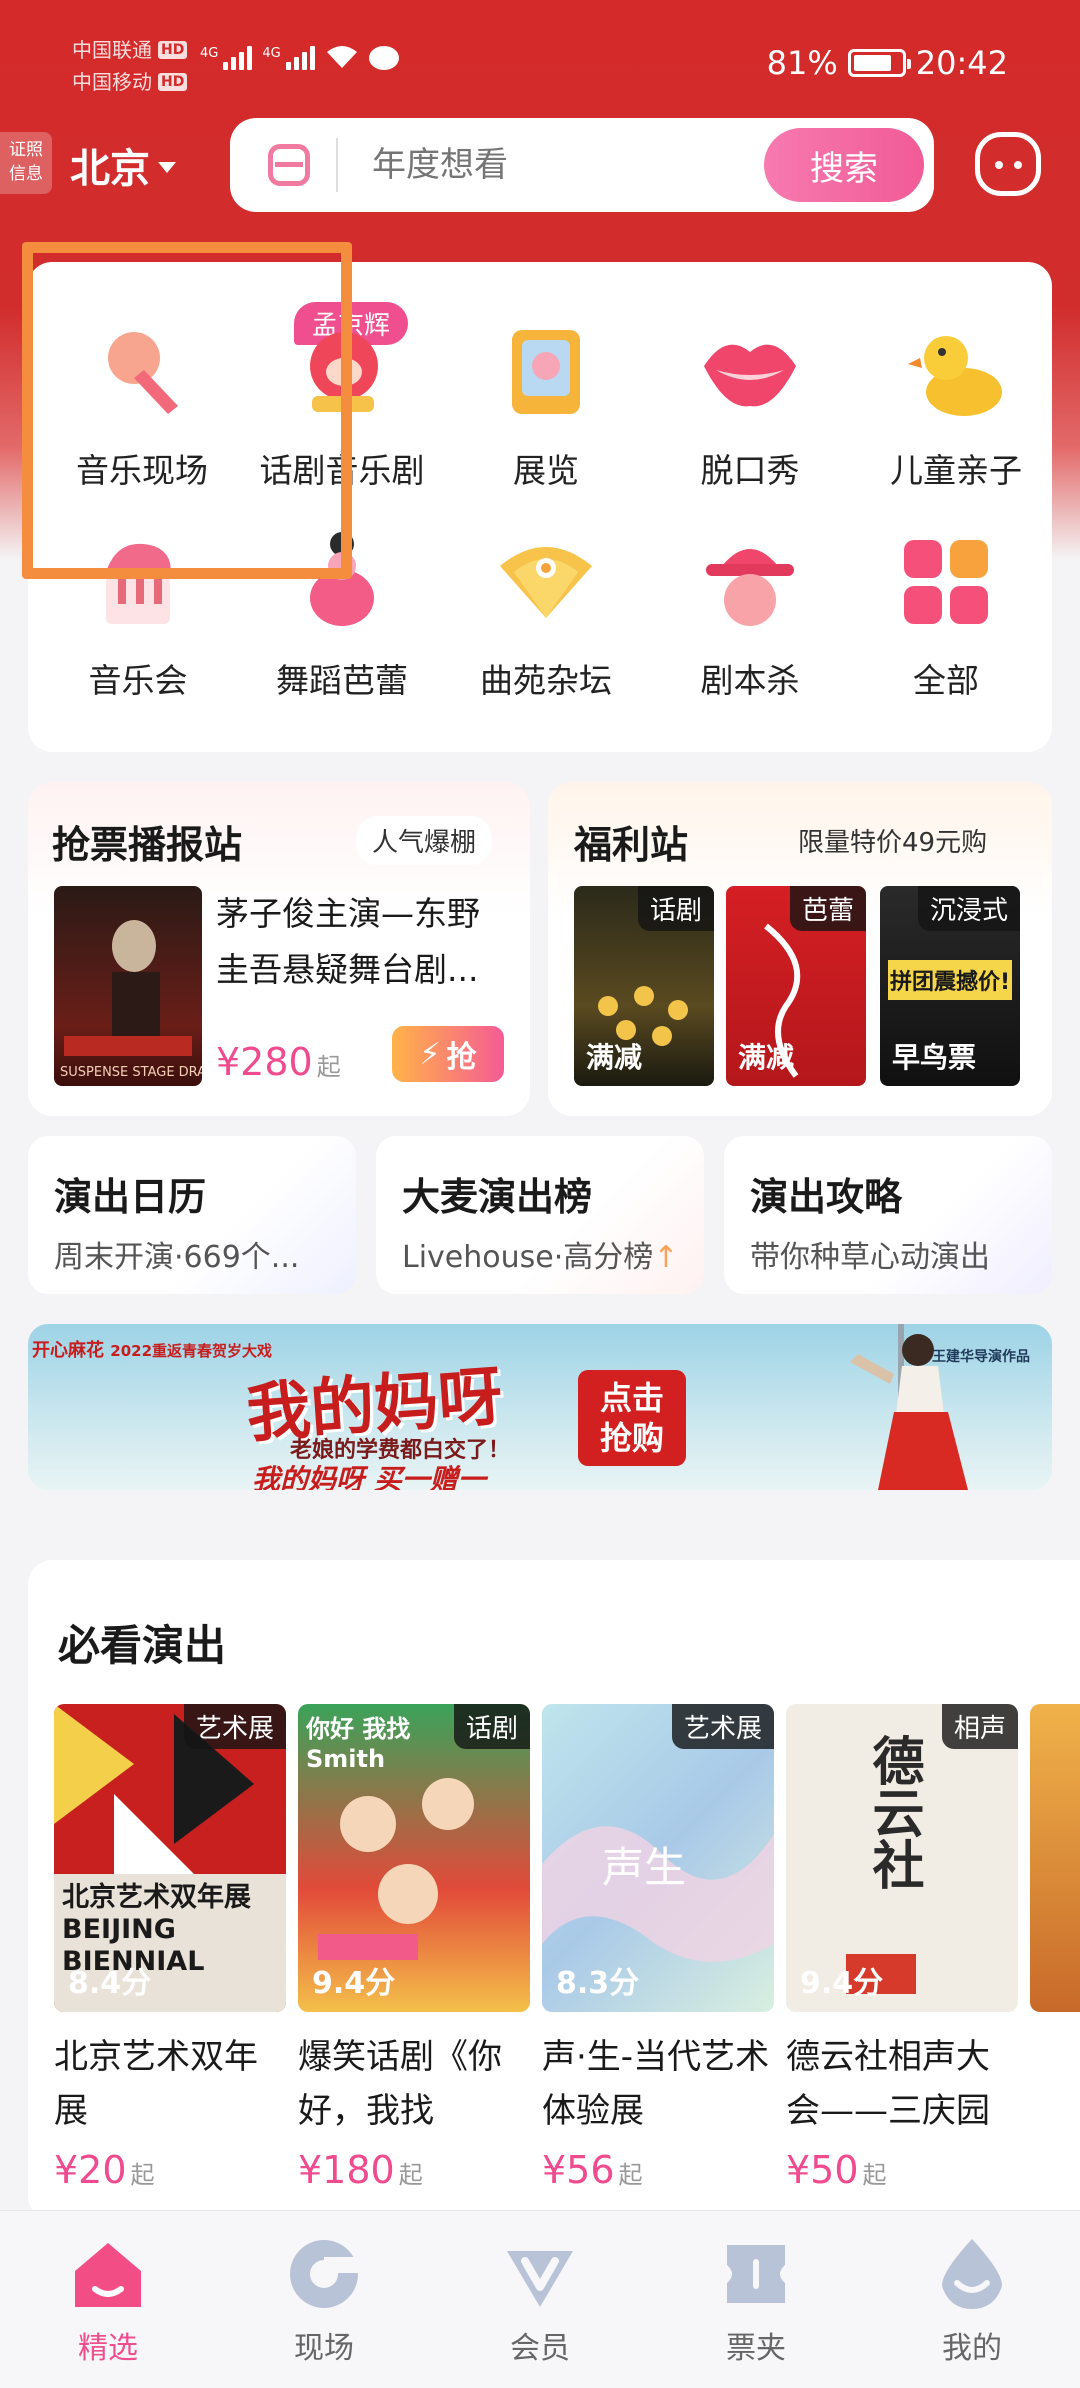 Image resolution: width=1080 pixels, height=2388 pixels. I want to click on performer-illustration, so click(909, 1407).